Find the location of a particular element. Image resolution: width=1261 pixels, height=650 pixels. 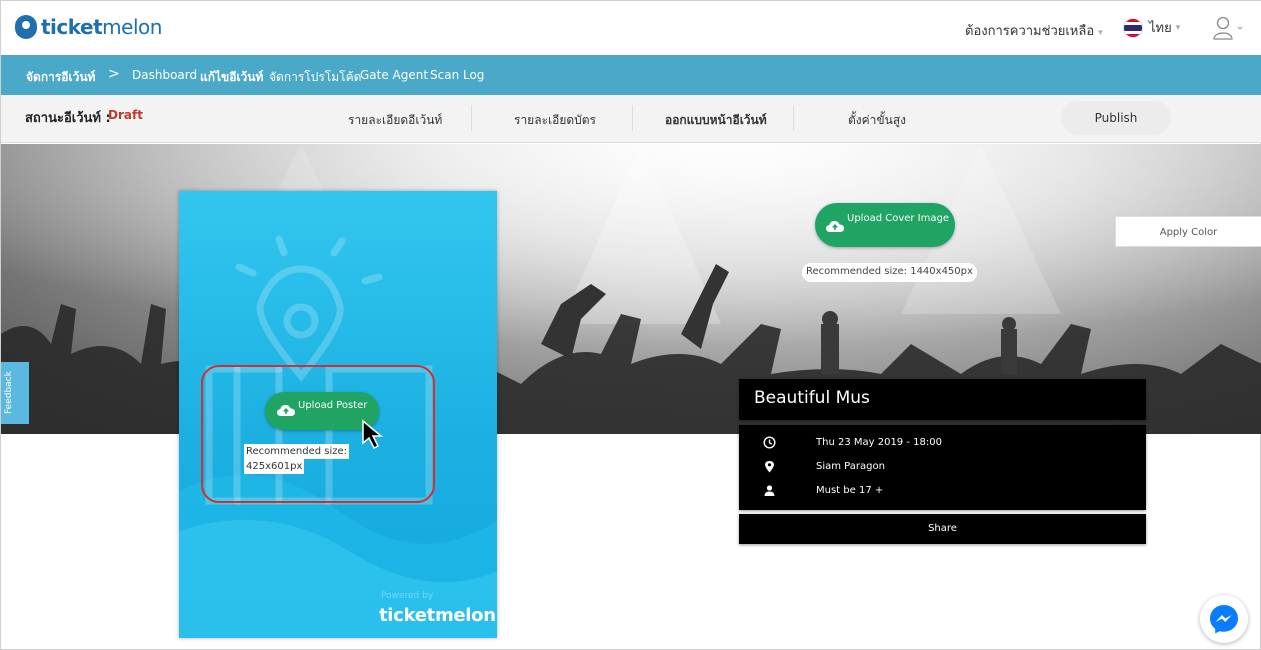

ticketmelon-logo: ticketmelon is located at coordinates (88, 27).